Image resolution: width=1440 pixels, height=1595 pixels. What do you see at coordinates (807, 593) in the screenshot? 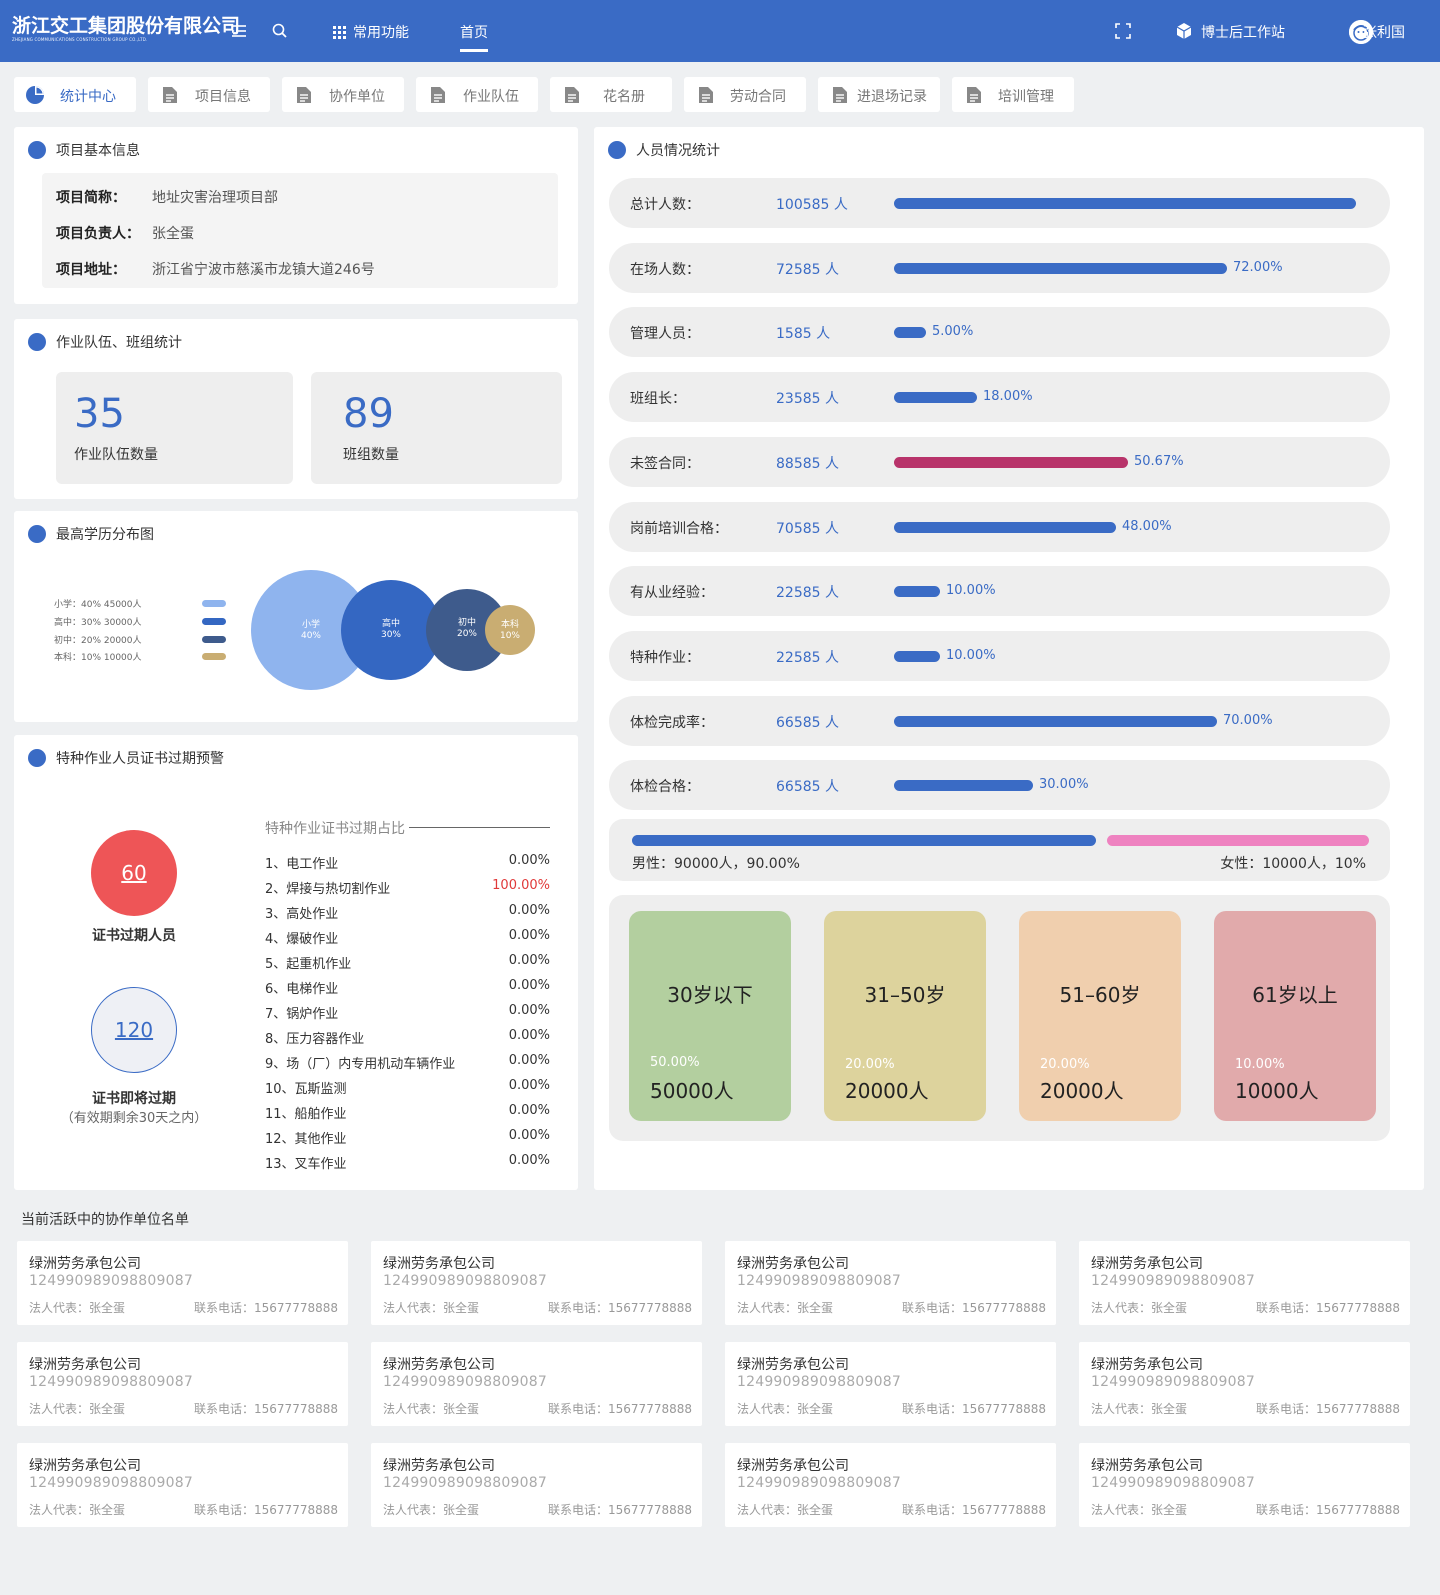
I see `personnel-value: 22585 人` at bounding box center [807, 593].